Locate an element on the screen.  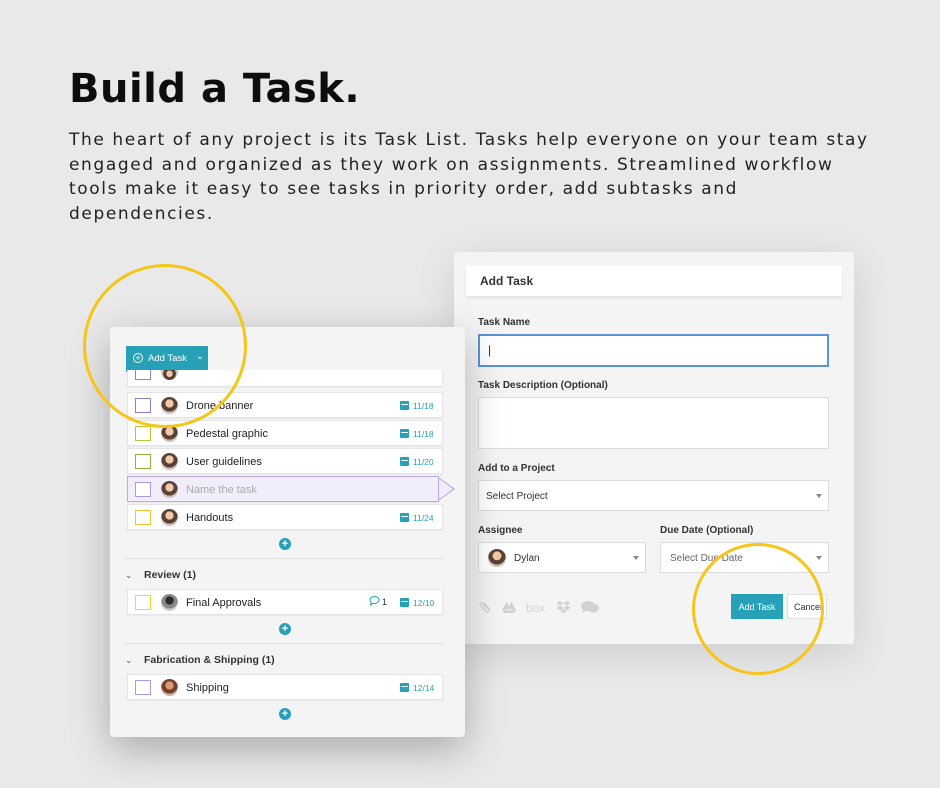
task-row: Handouts 11/24 is located at coordinates (285, 517).